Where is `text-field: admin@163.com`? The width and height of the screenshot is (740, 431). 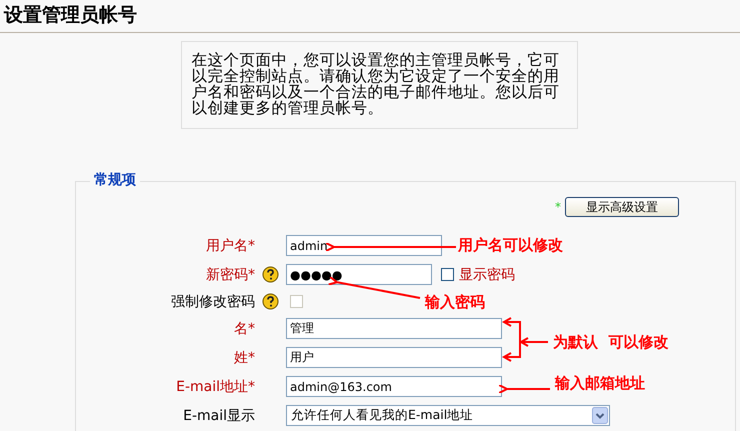 text-field: admin@163.com is located at coordinates (394, 386).